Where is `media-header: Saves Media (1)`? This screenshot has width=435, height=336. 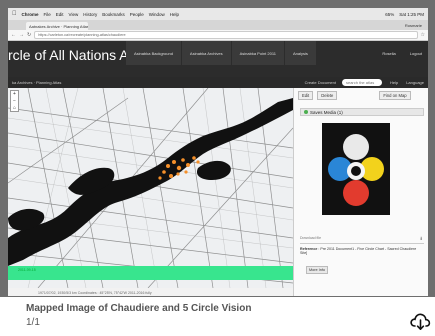
media-header: Saves Media (1) is located at coordinates (362, 112).